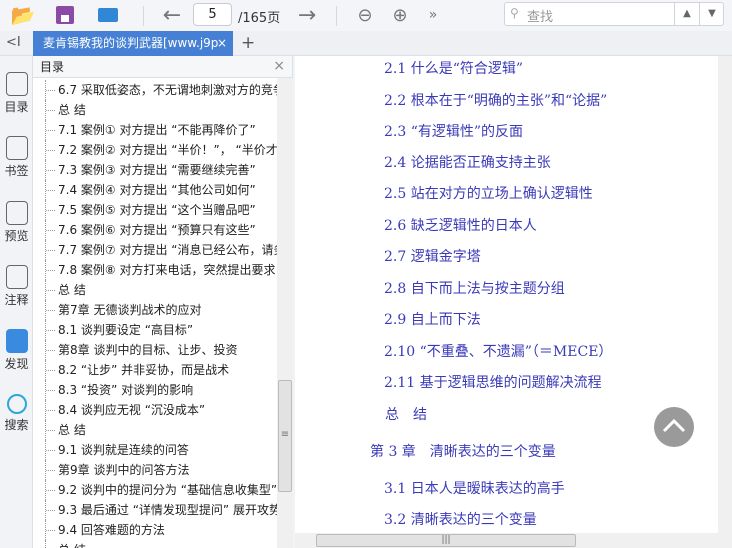 The image size is (732, 548). I want to click on toc-link: 2.2 根本在于“明确的主张”和“论据”, so click(495, 100).